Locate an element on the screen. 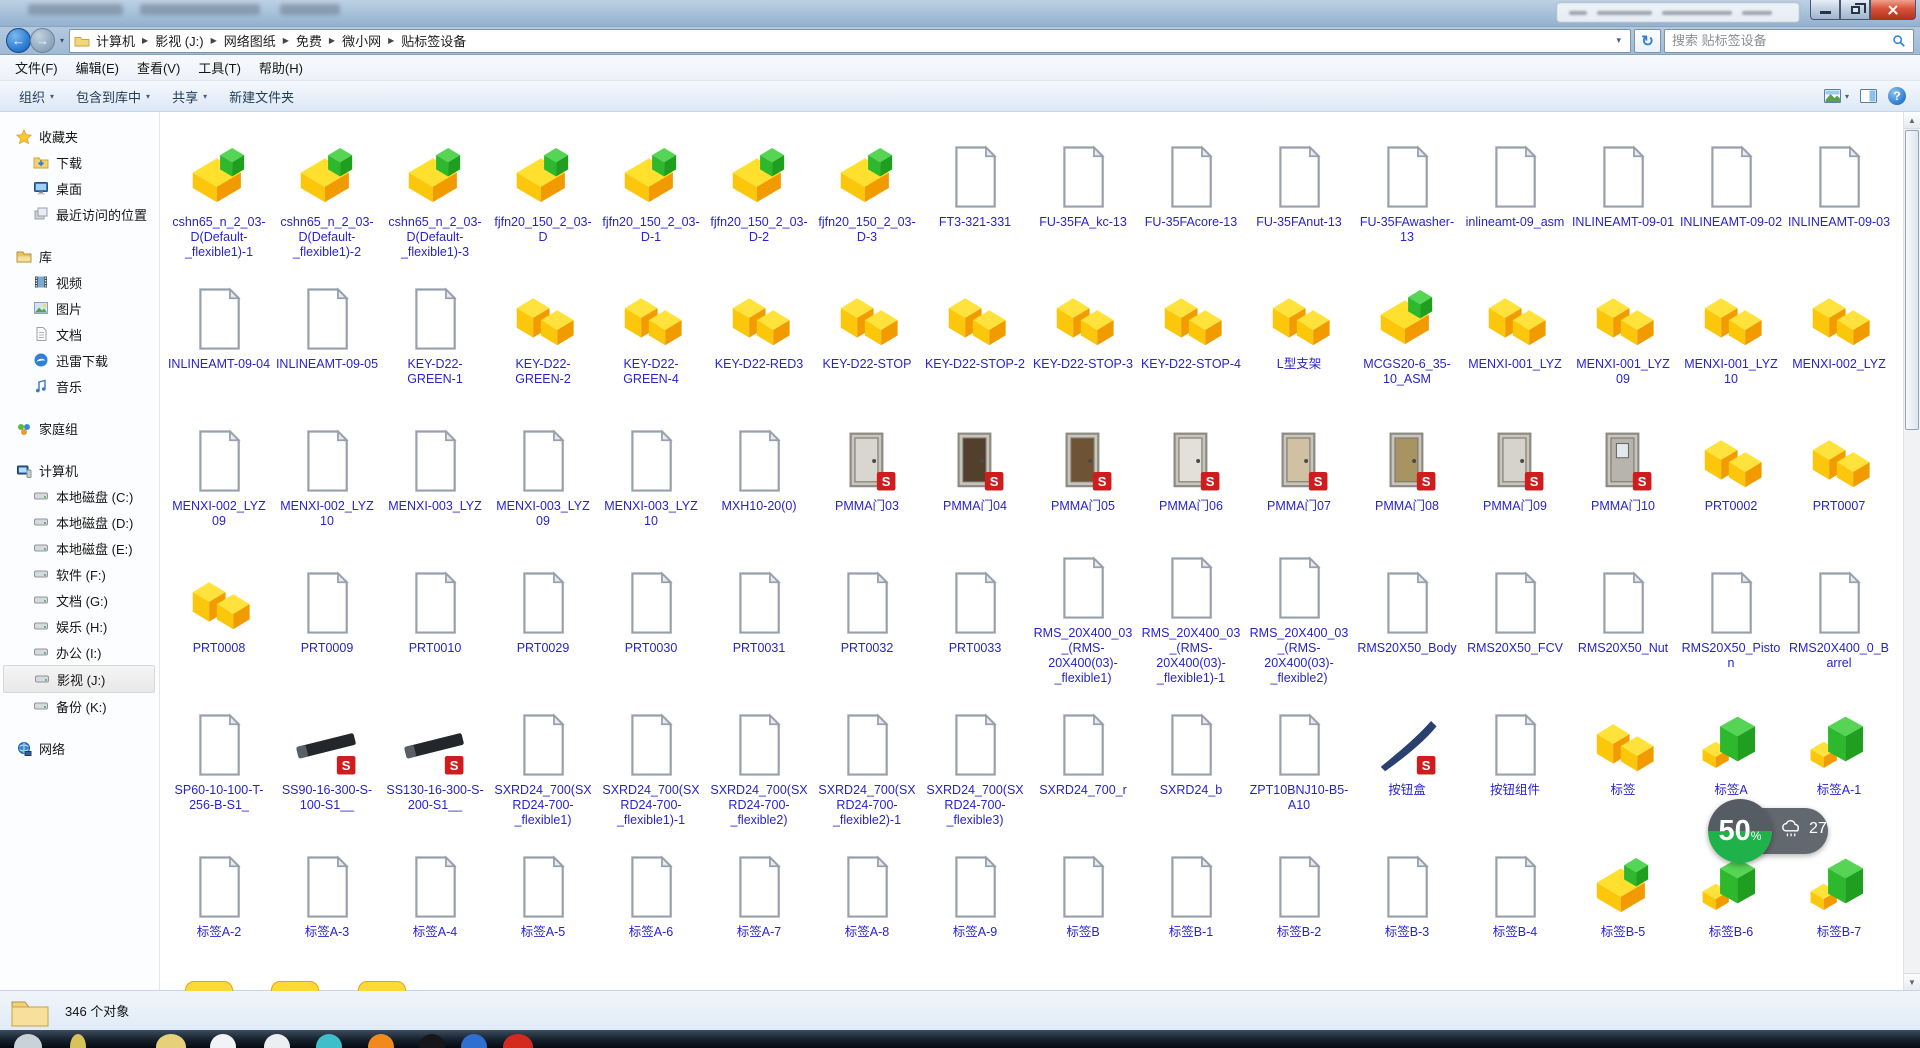 Image resolution: width=1920 pixels, height=1048 pixels. menu-item: 工具(T) is located at coordinates (219, 67).